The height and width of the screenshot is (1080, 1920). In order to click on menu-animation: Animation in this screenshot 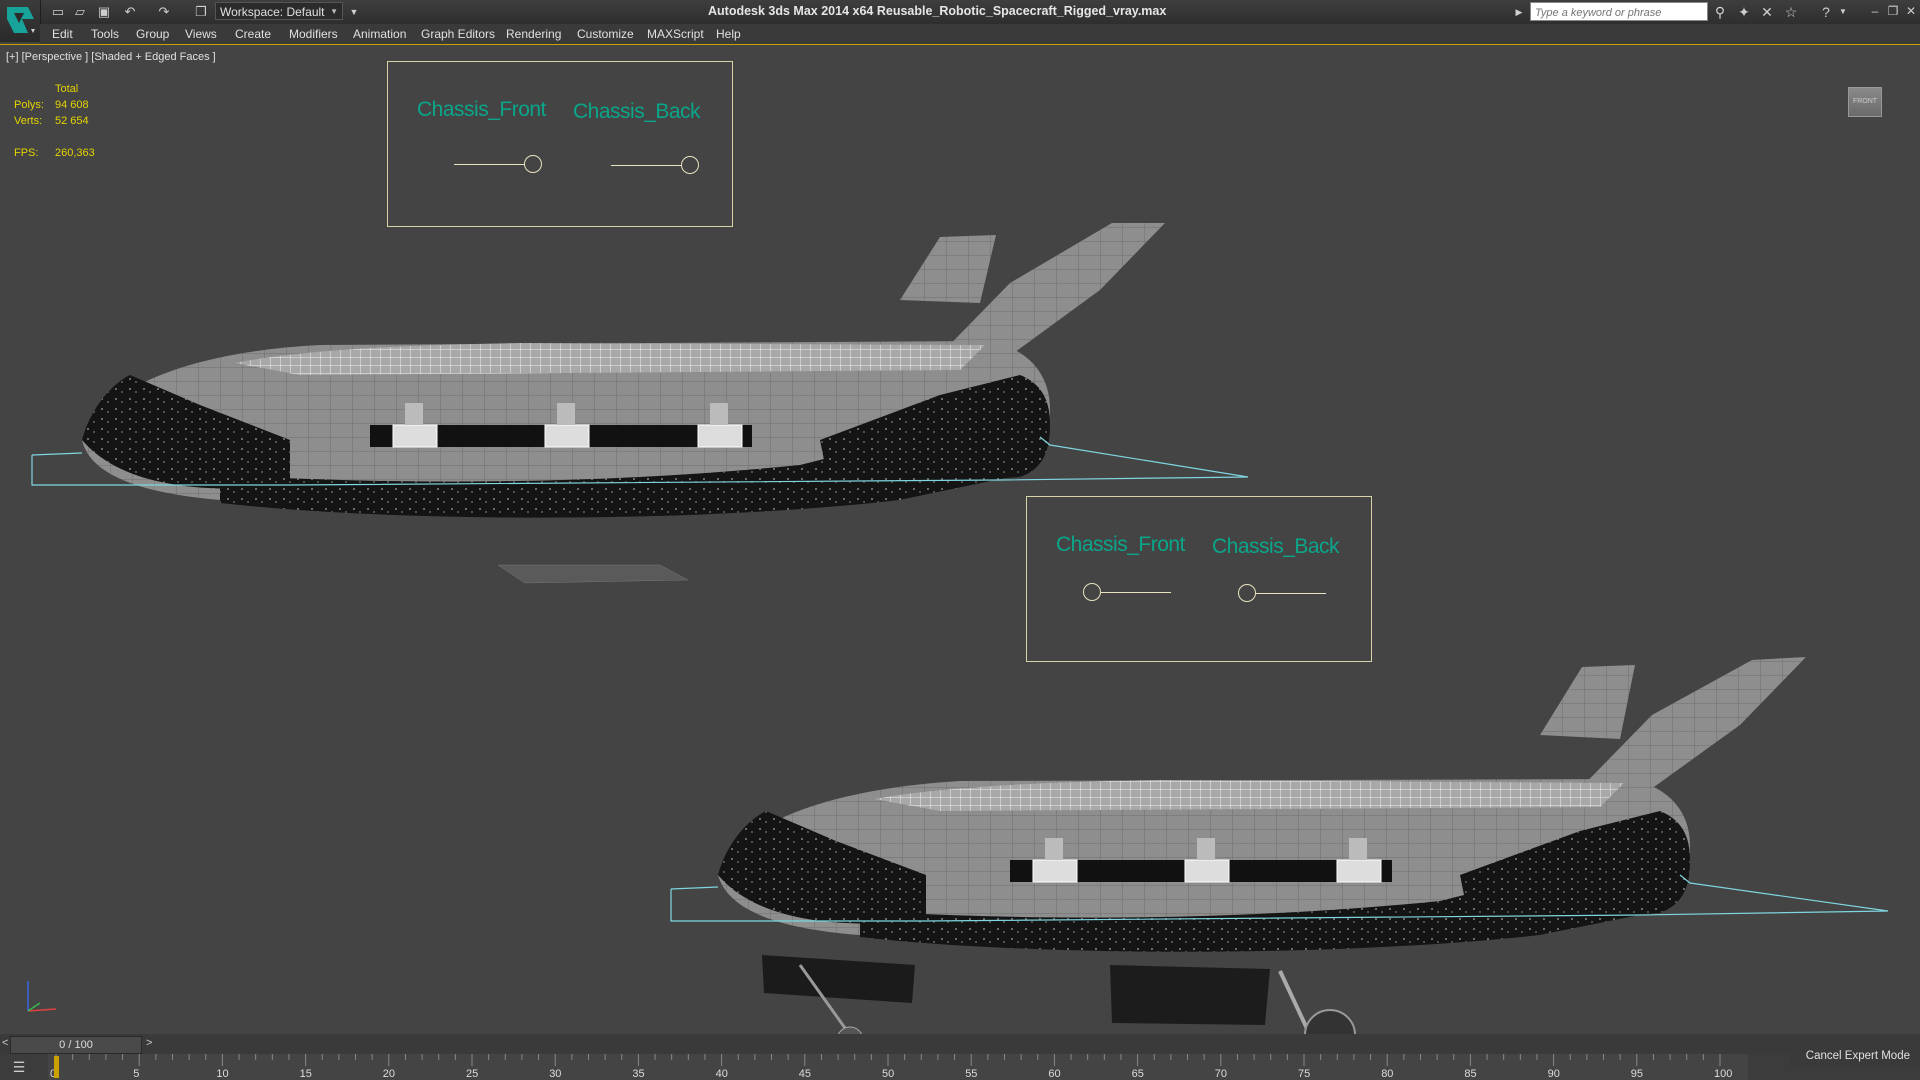, I will do `click(379, 34)`.